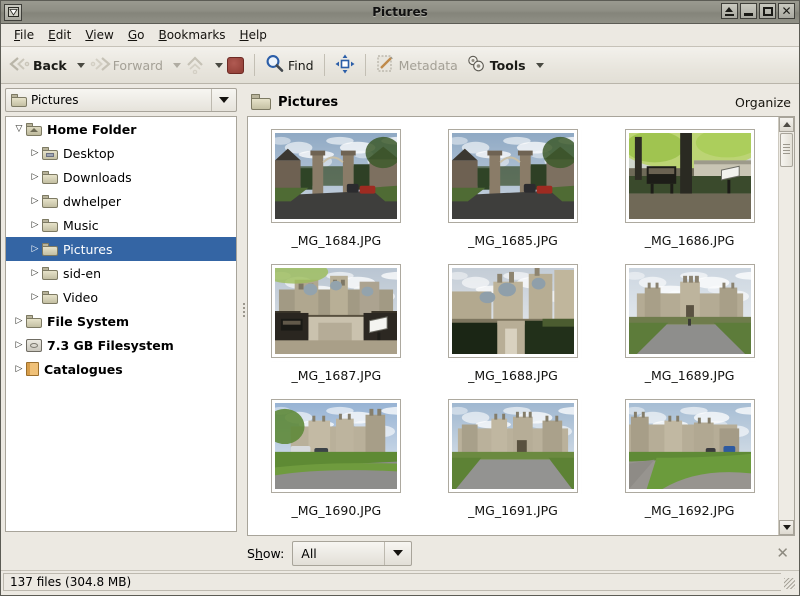 This screenshot has width=800, height=596. What do you see at coordinates (274, 65) in the screenshot?
I see `search-icon` at bounding box center [274, 65].